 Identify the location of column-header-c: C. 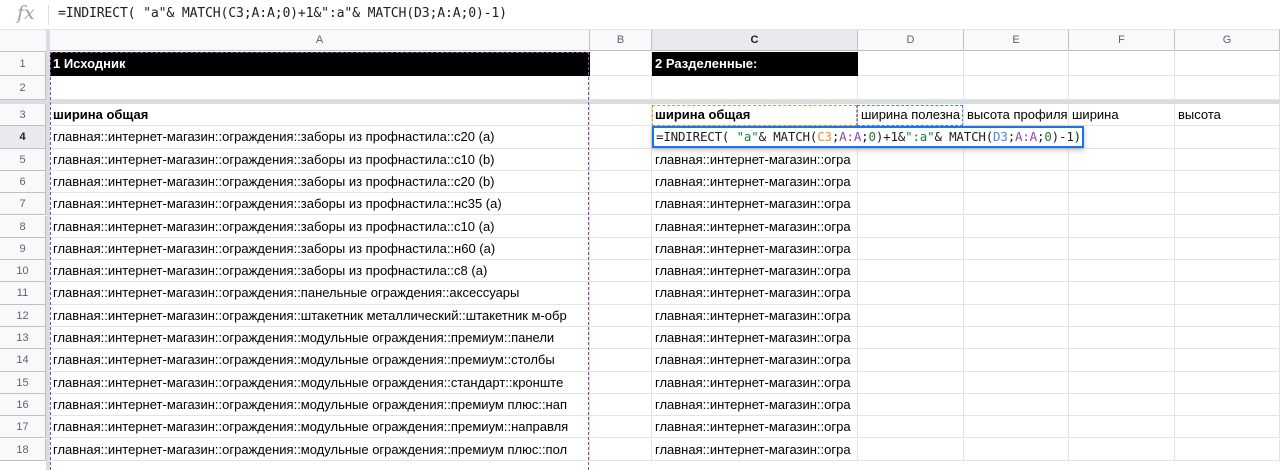
(755, 40).